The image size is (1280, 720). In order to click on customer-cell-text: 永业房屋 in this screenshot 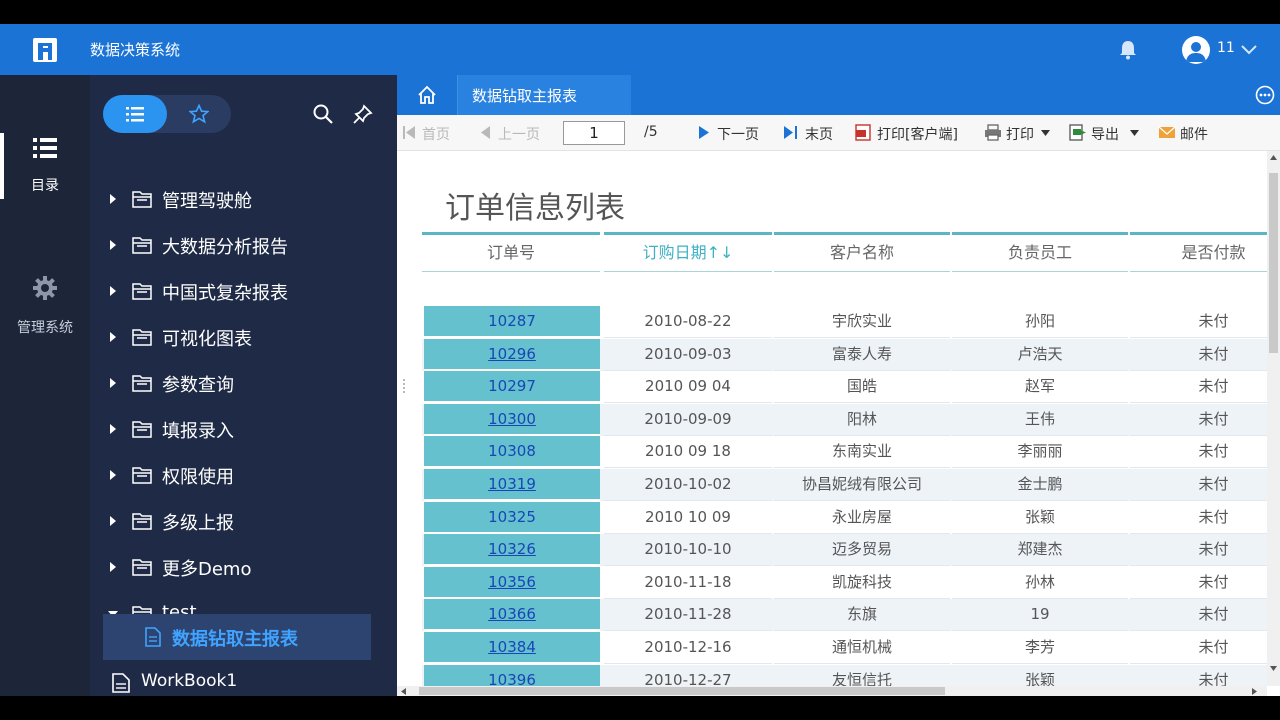, I will do `click(861, 516)`.